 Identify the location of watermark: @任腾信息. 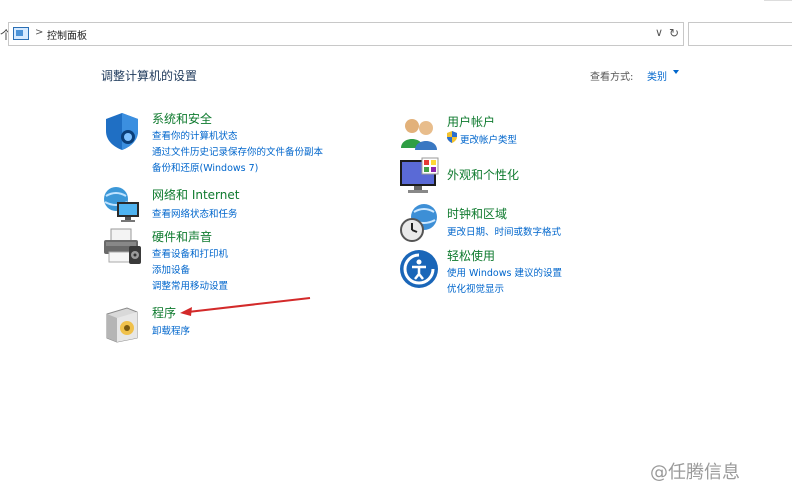
(695, 472).